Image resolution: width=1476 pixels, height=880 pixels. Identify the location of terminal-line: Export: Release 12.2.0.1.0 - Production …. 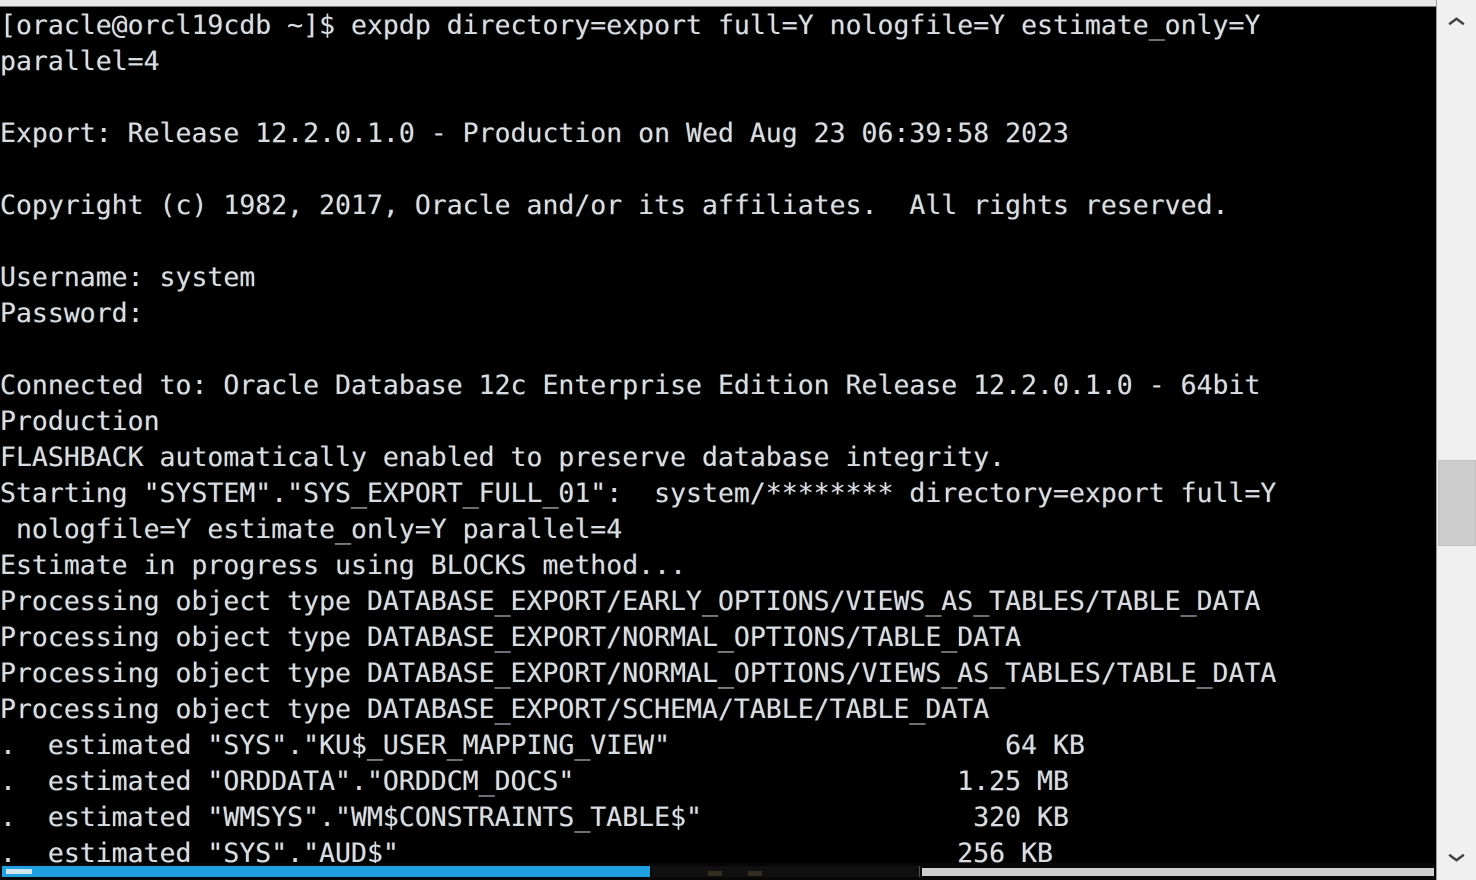
(534, 133).